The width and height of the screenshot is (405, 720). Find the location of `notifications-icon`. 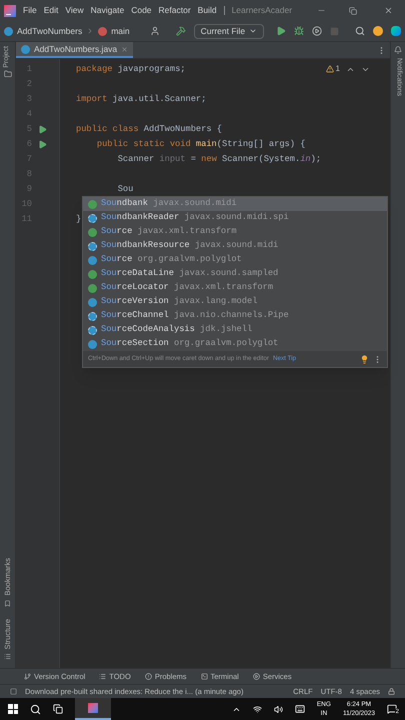

notifications-icon is located at coordinates (398, 50).